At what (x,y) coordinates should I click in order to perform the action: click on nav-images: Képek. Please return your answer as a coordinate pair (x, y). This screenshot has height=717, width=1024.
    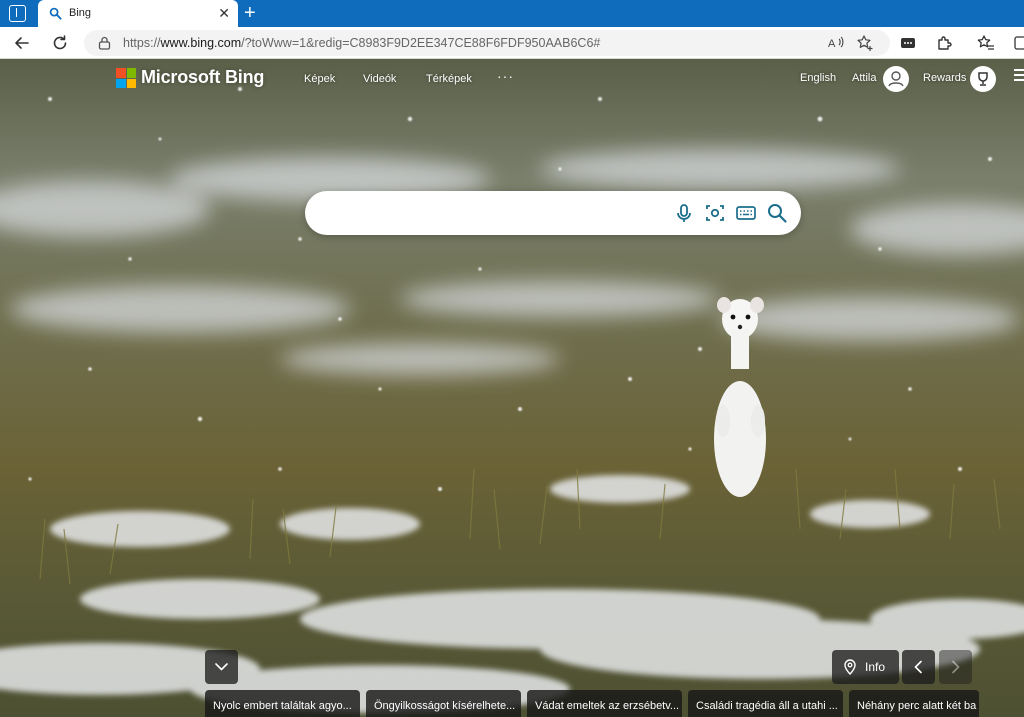
    Looking at the image, I should click on (319, 79).